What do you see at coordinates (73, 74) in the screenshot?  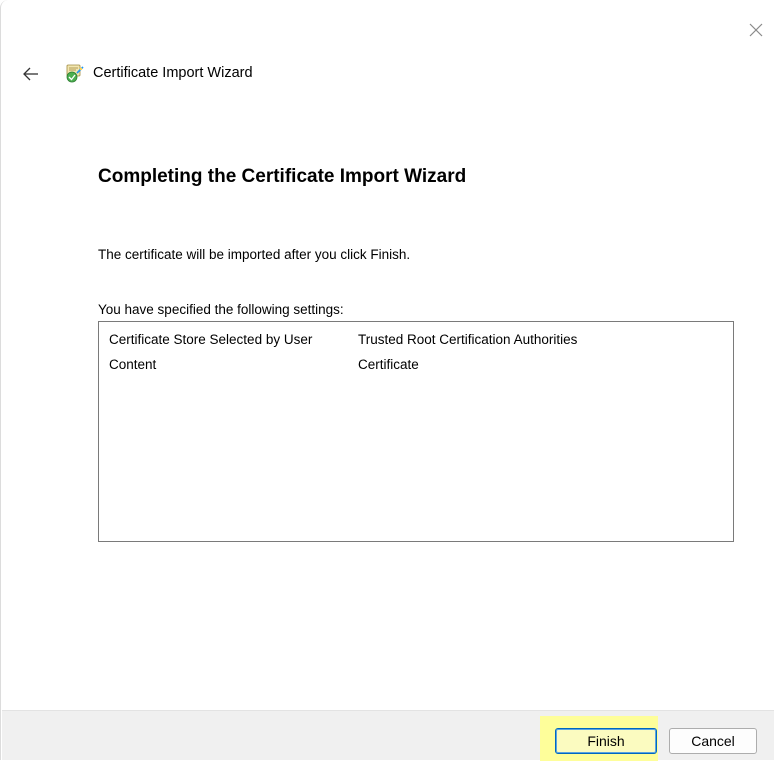 I see `certificate-wizard-icon` at bounding box center [73, 74].